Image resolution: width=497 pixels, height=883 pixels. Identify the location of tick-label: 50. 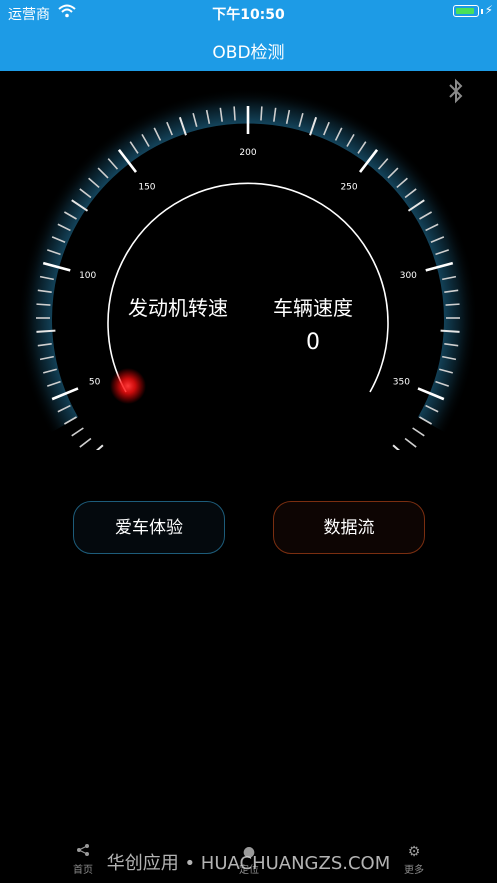
(95, 383).